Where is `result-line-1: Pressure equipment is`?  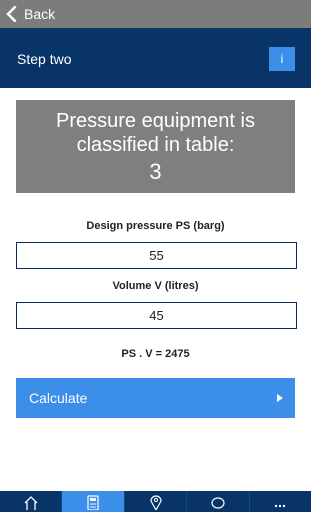
result-line-1: Pressure equipment is is located at coordinates (155, 121).